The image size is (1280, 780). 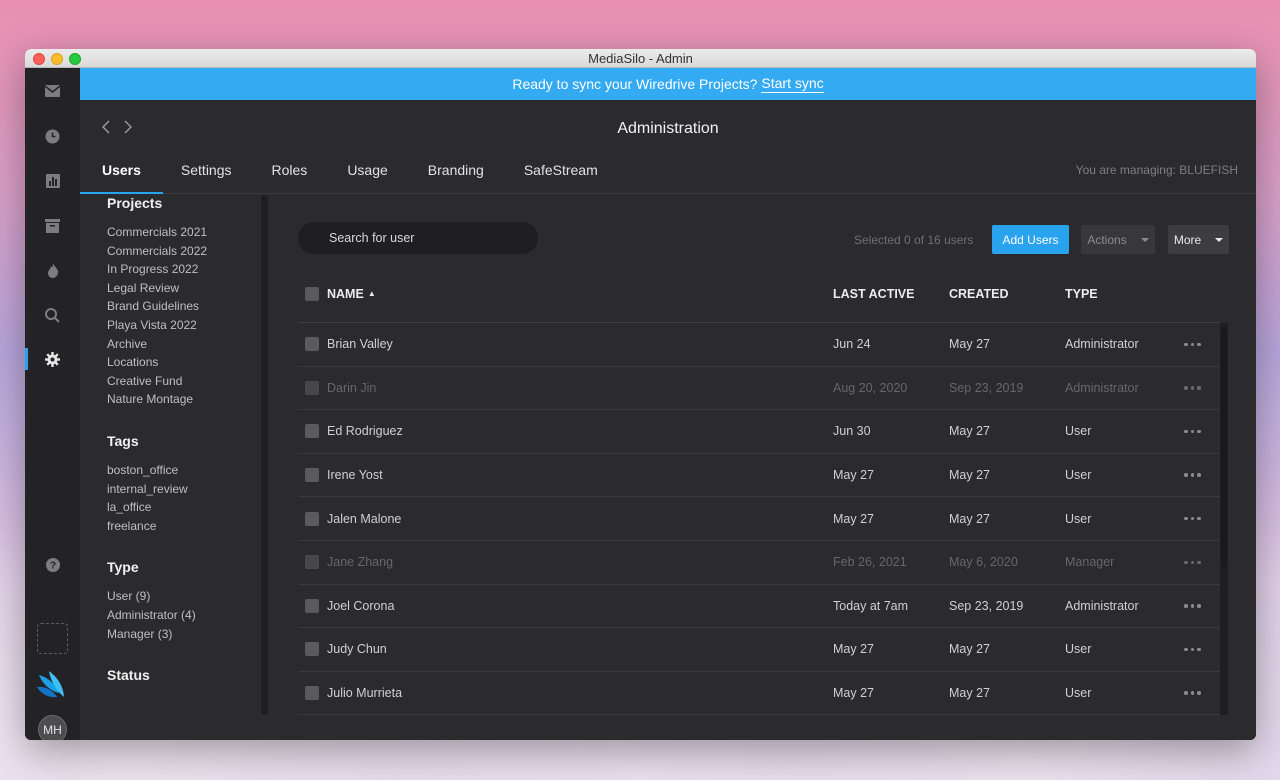 I want to click on project-item: Archive, so click(x=188, y=344).